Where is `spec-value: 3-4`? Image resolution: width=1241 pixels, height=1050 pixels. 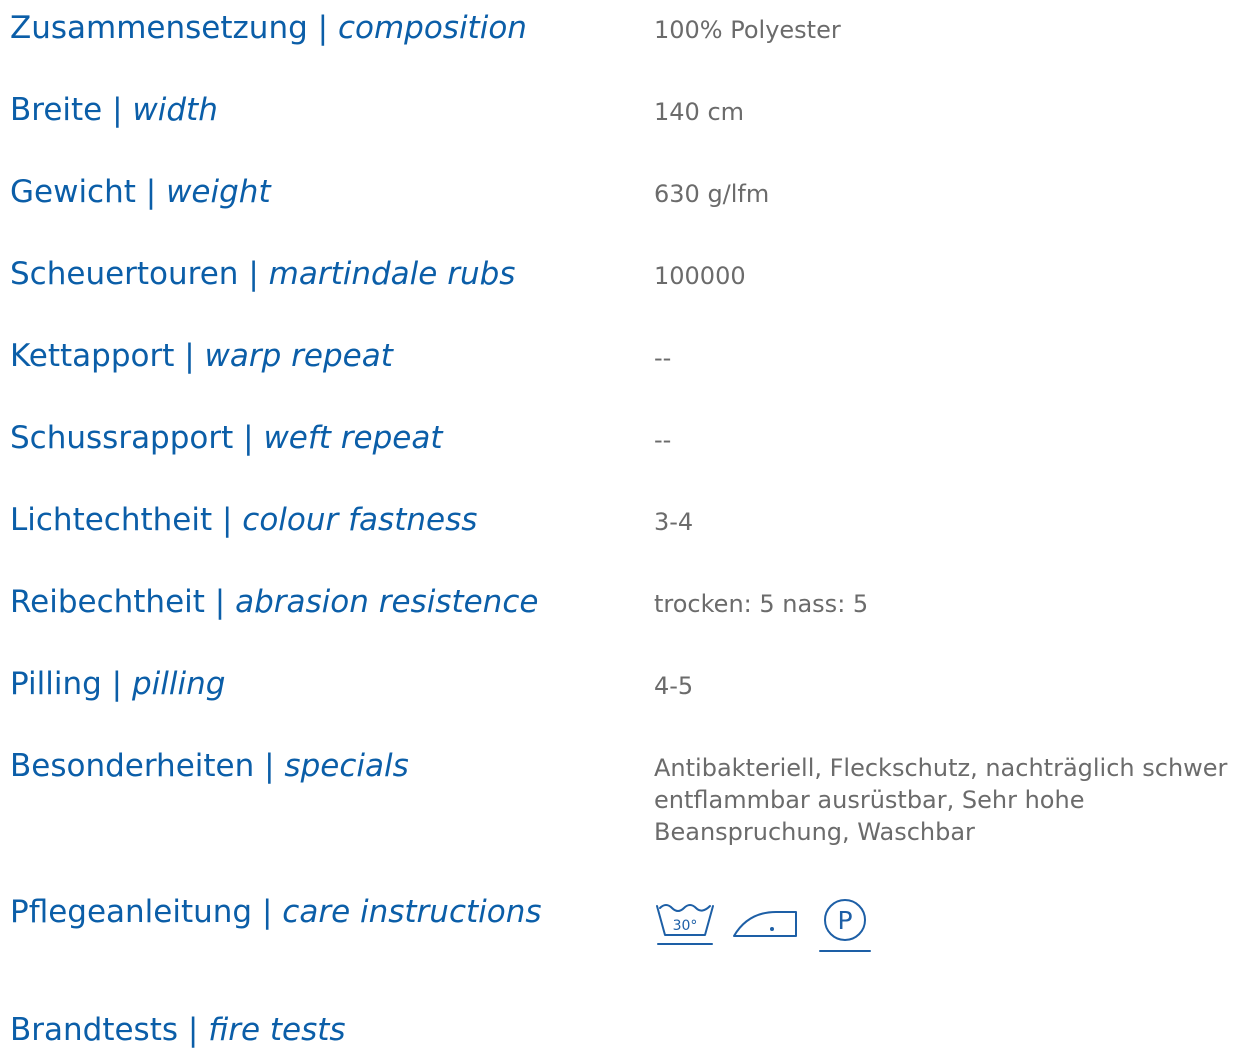 spec-value: 3-4 is located at coordinates (674, 522).